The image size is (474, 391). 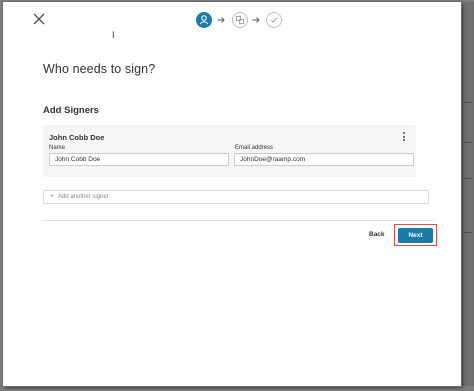 I want to click on add-signer-button: + Add another signer, so click(x=236, y=197).